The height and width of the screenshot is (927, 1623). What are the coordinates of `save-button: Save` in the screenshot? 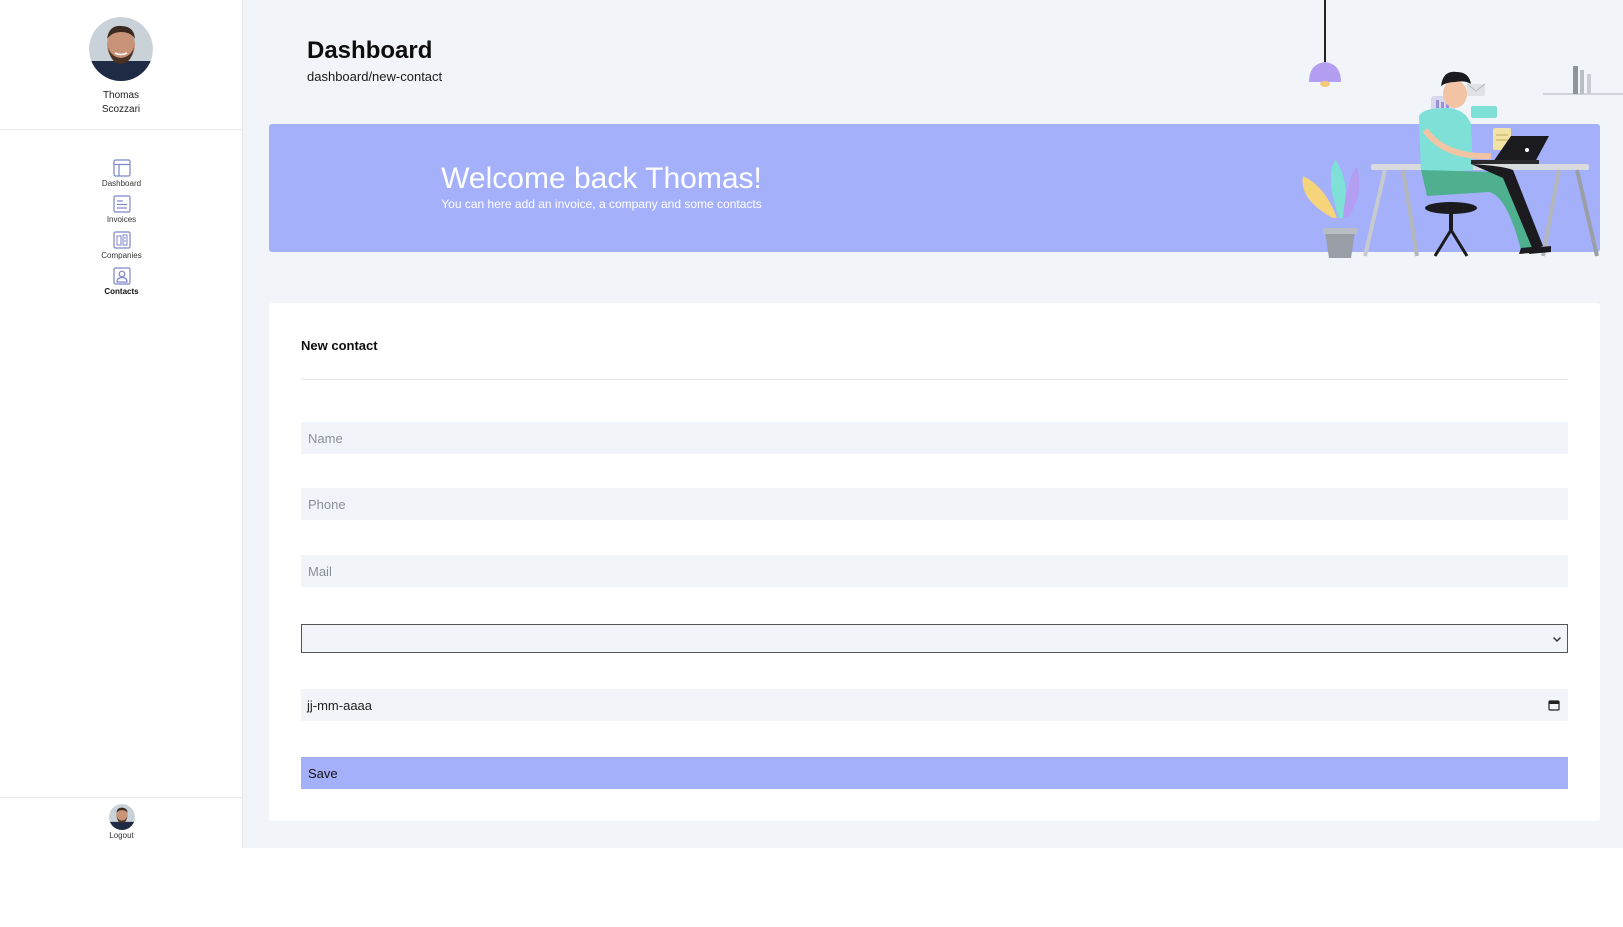 It's located at (934, 773).